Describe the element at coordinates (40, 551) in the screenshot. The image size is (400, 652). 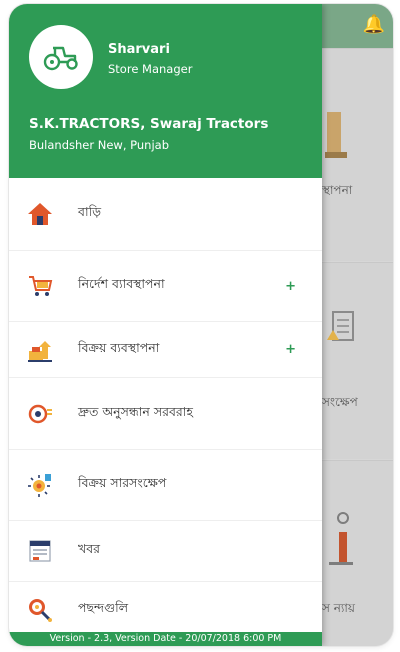
I see `news-icon` at that location.